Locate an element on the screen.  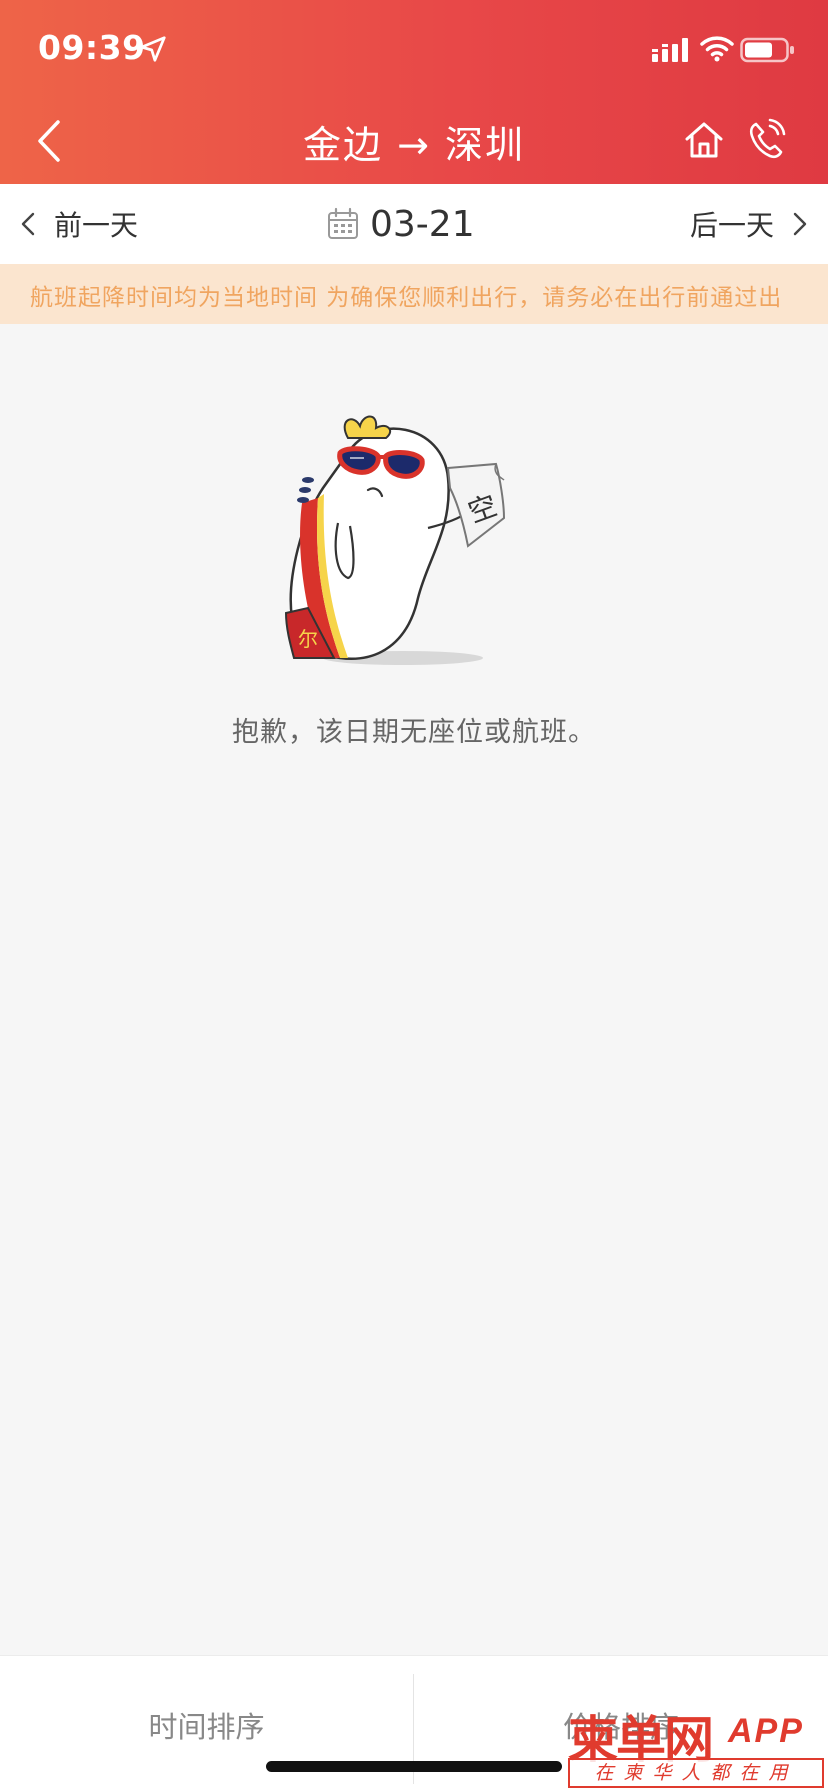
header: 09:39 金边 → 深圳 is located at coordinates (414, 92).